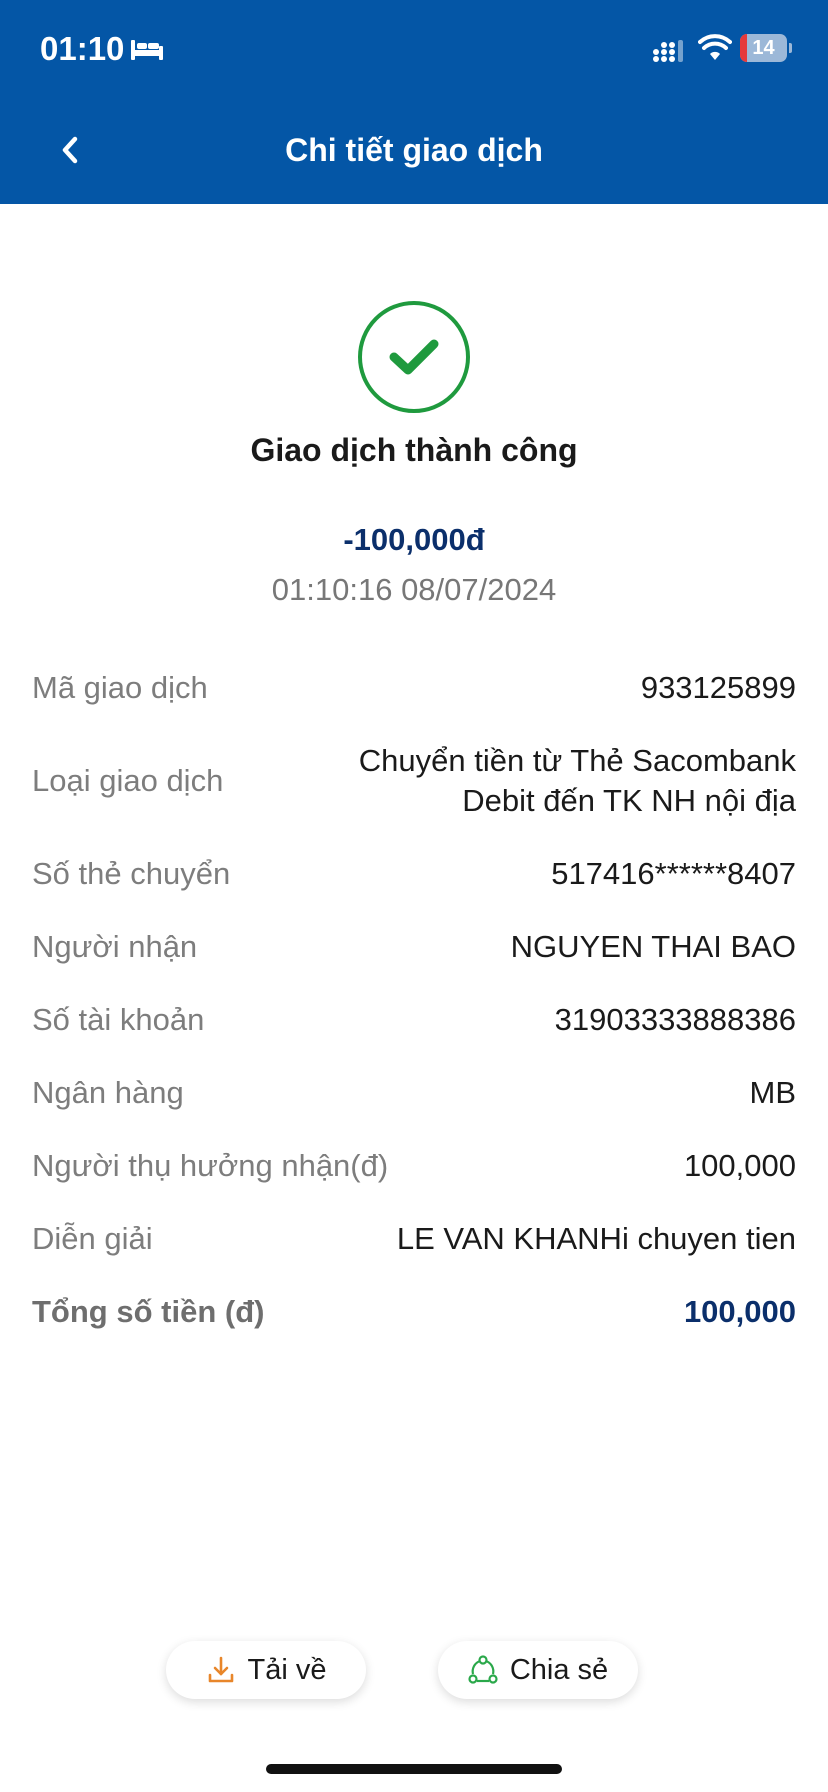  I want to click on app-header: 01:10 14 Chi tiết giao dịch, so click(414, 102).